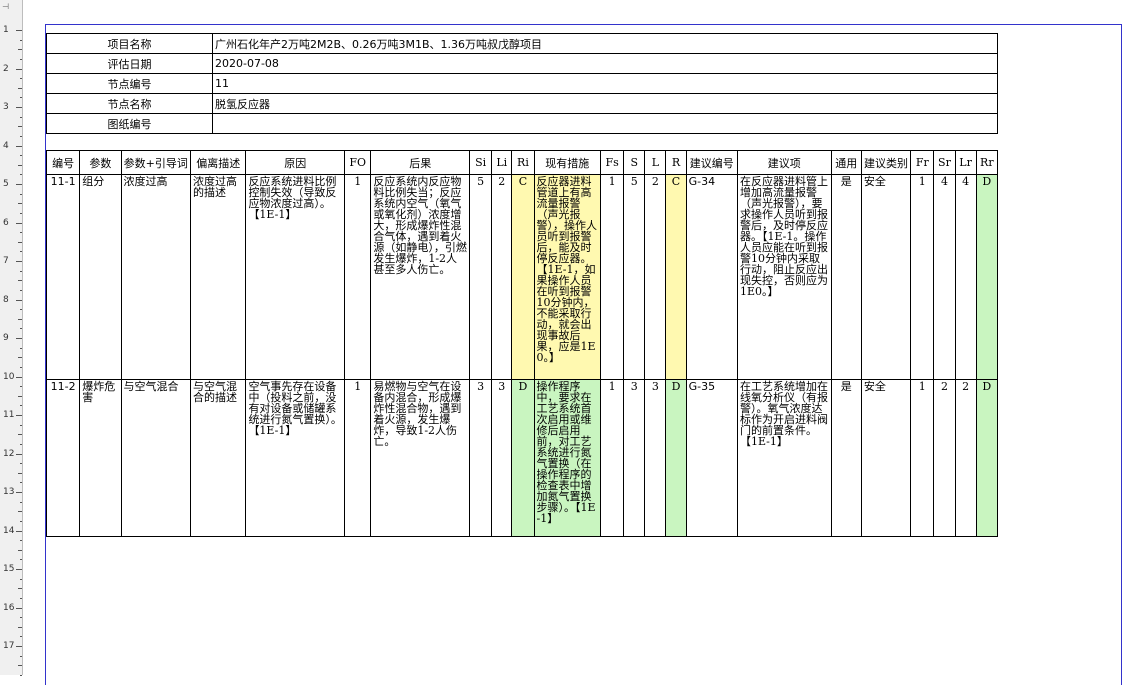  I want to click on cell-s: 3, so click(634, 458).